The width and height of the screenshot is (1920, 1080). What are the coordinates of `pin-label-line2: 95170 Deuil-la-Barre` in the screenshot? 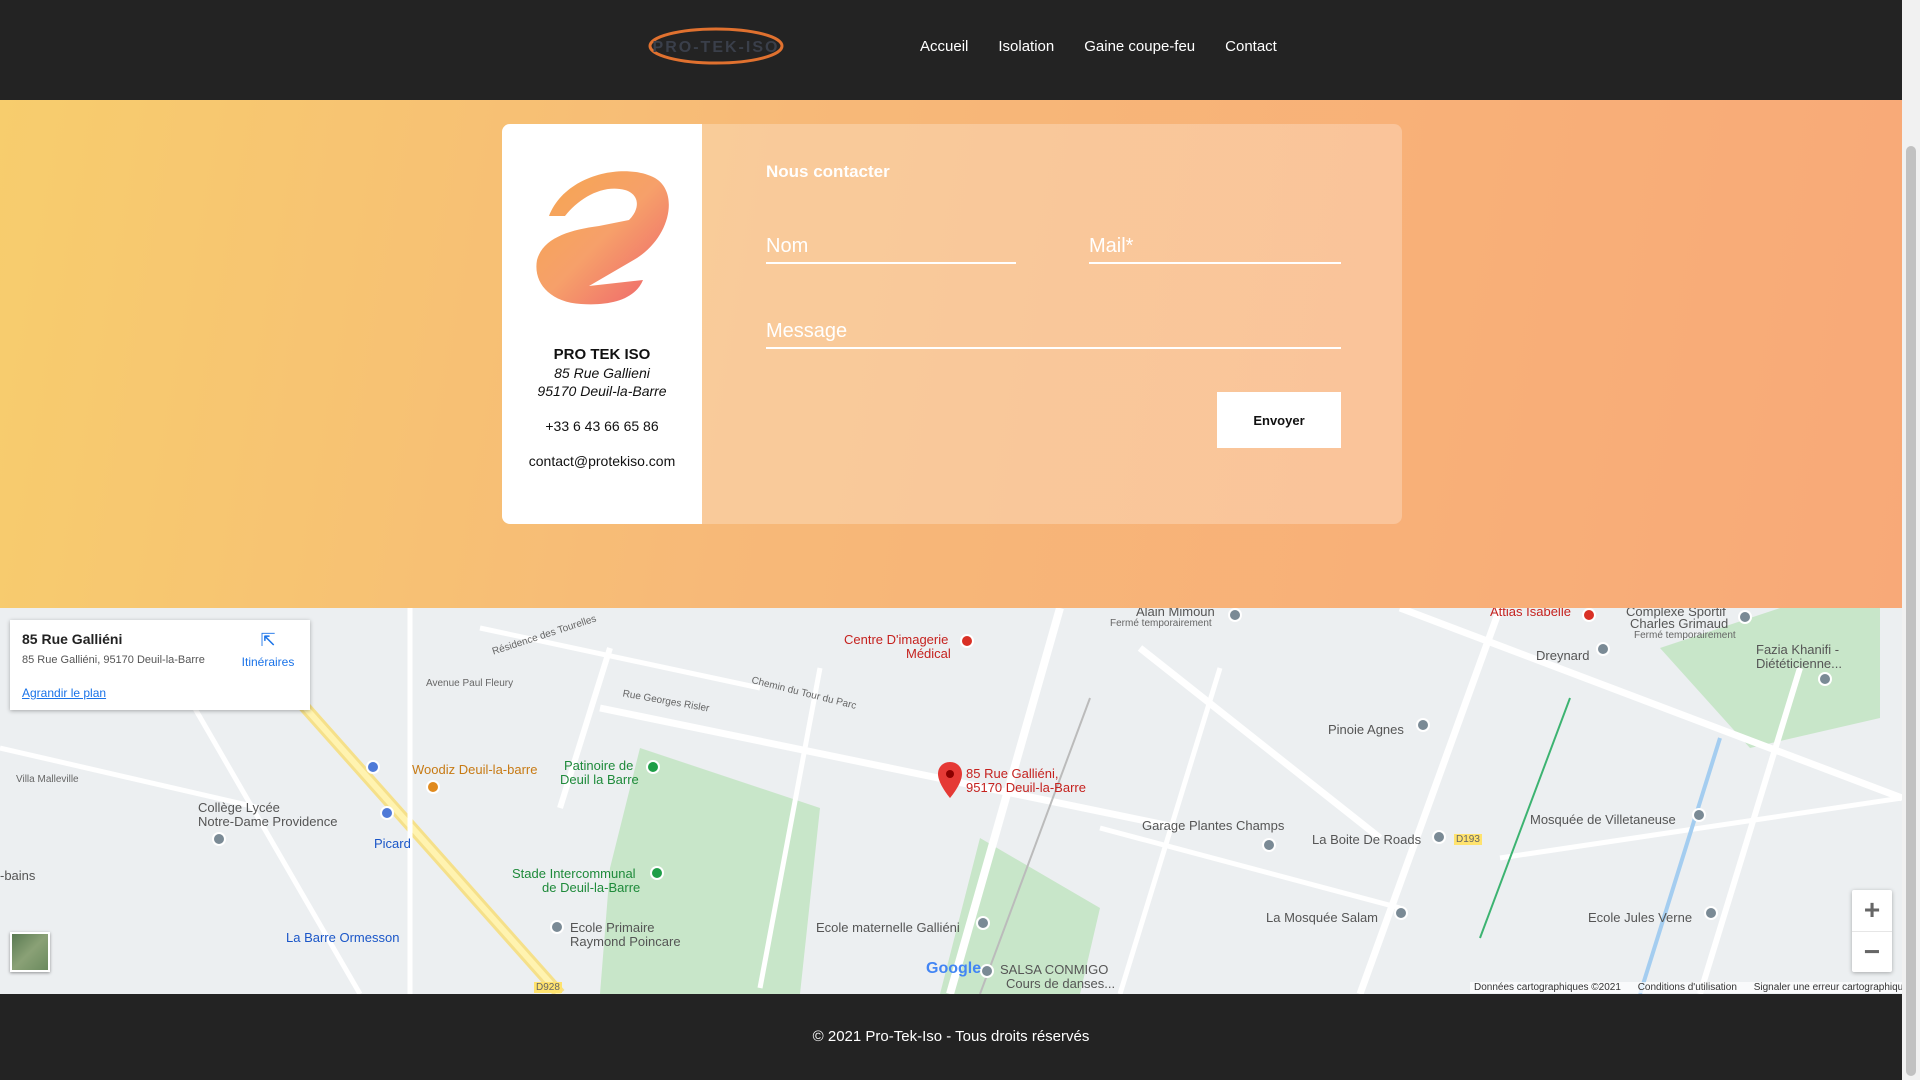 It's located at (1026, 787).